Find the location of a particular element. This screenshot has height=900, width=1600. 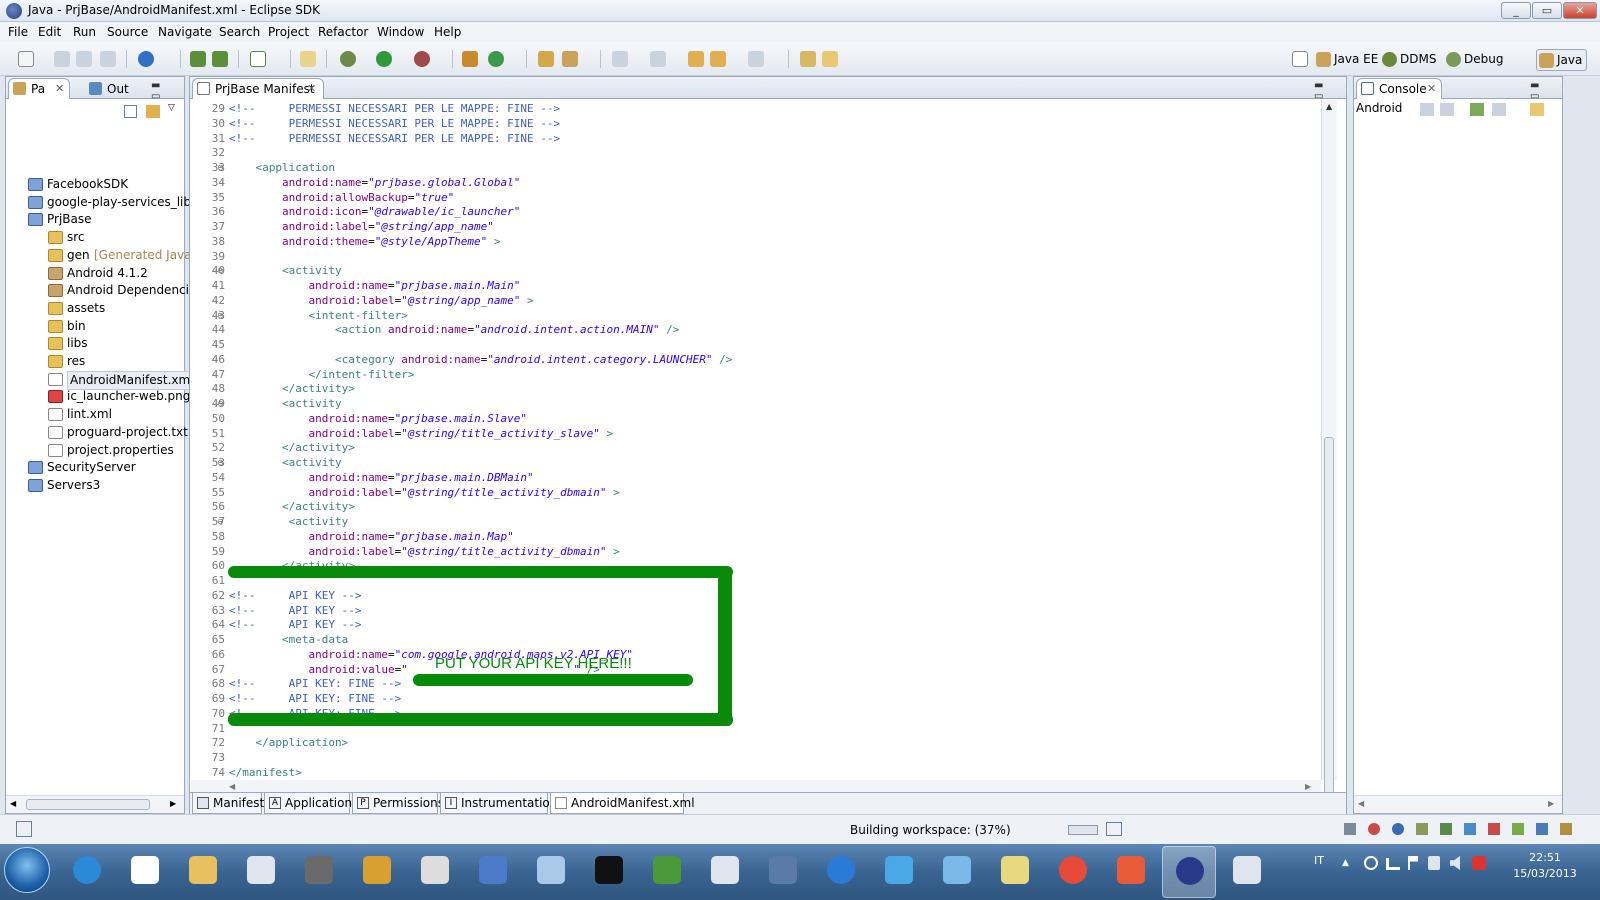

clock: 22:51 15/03/2013 is located at coordinates (1545, 866).